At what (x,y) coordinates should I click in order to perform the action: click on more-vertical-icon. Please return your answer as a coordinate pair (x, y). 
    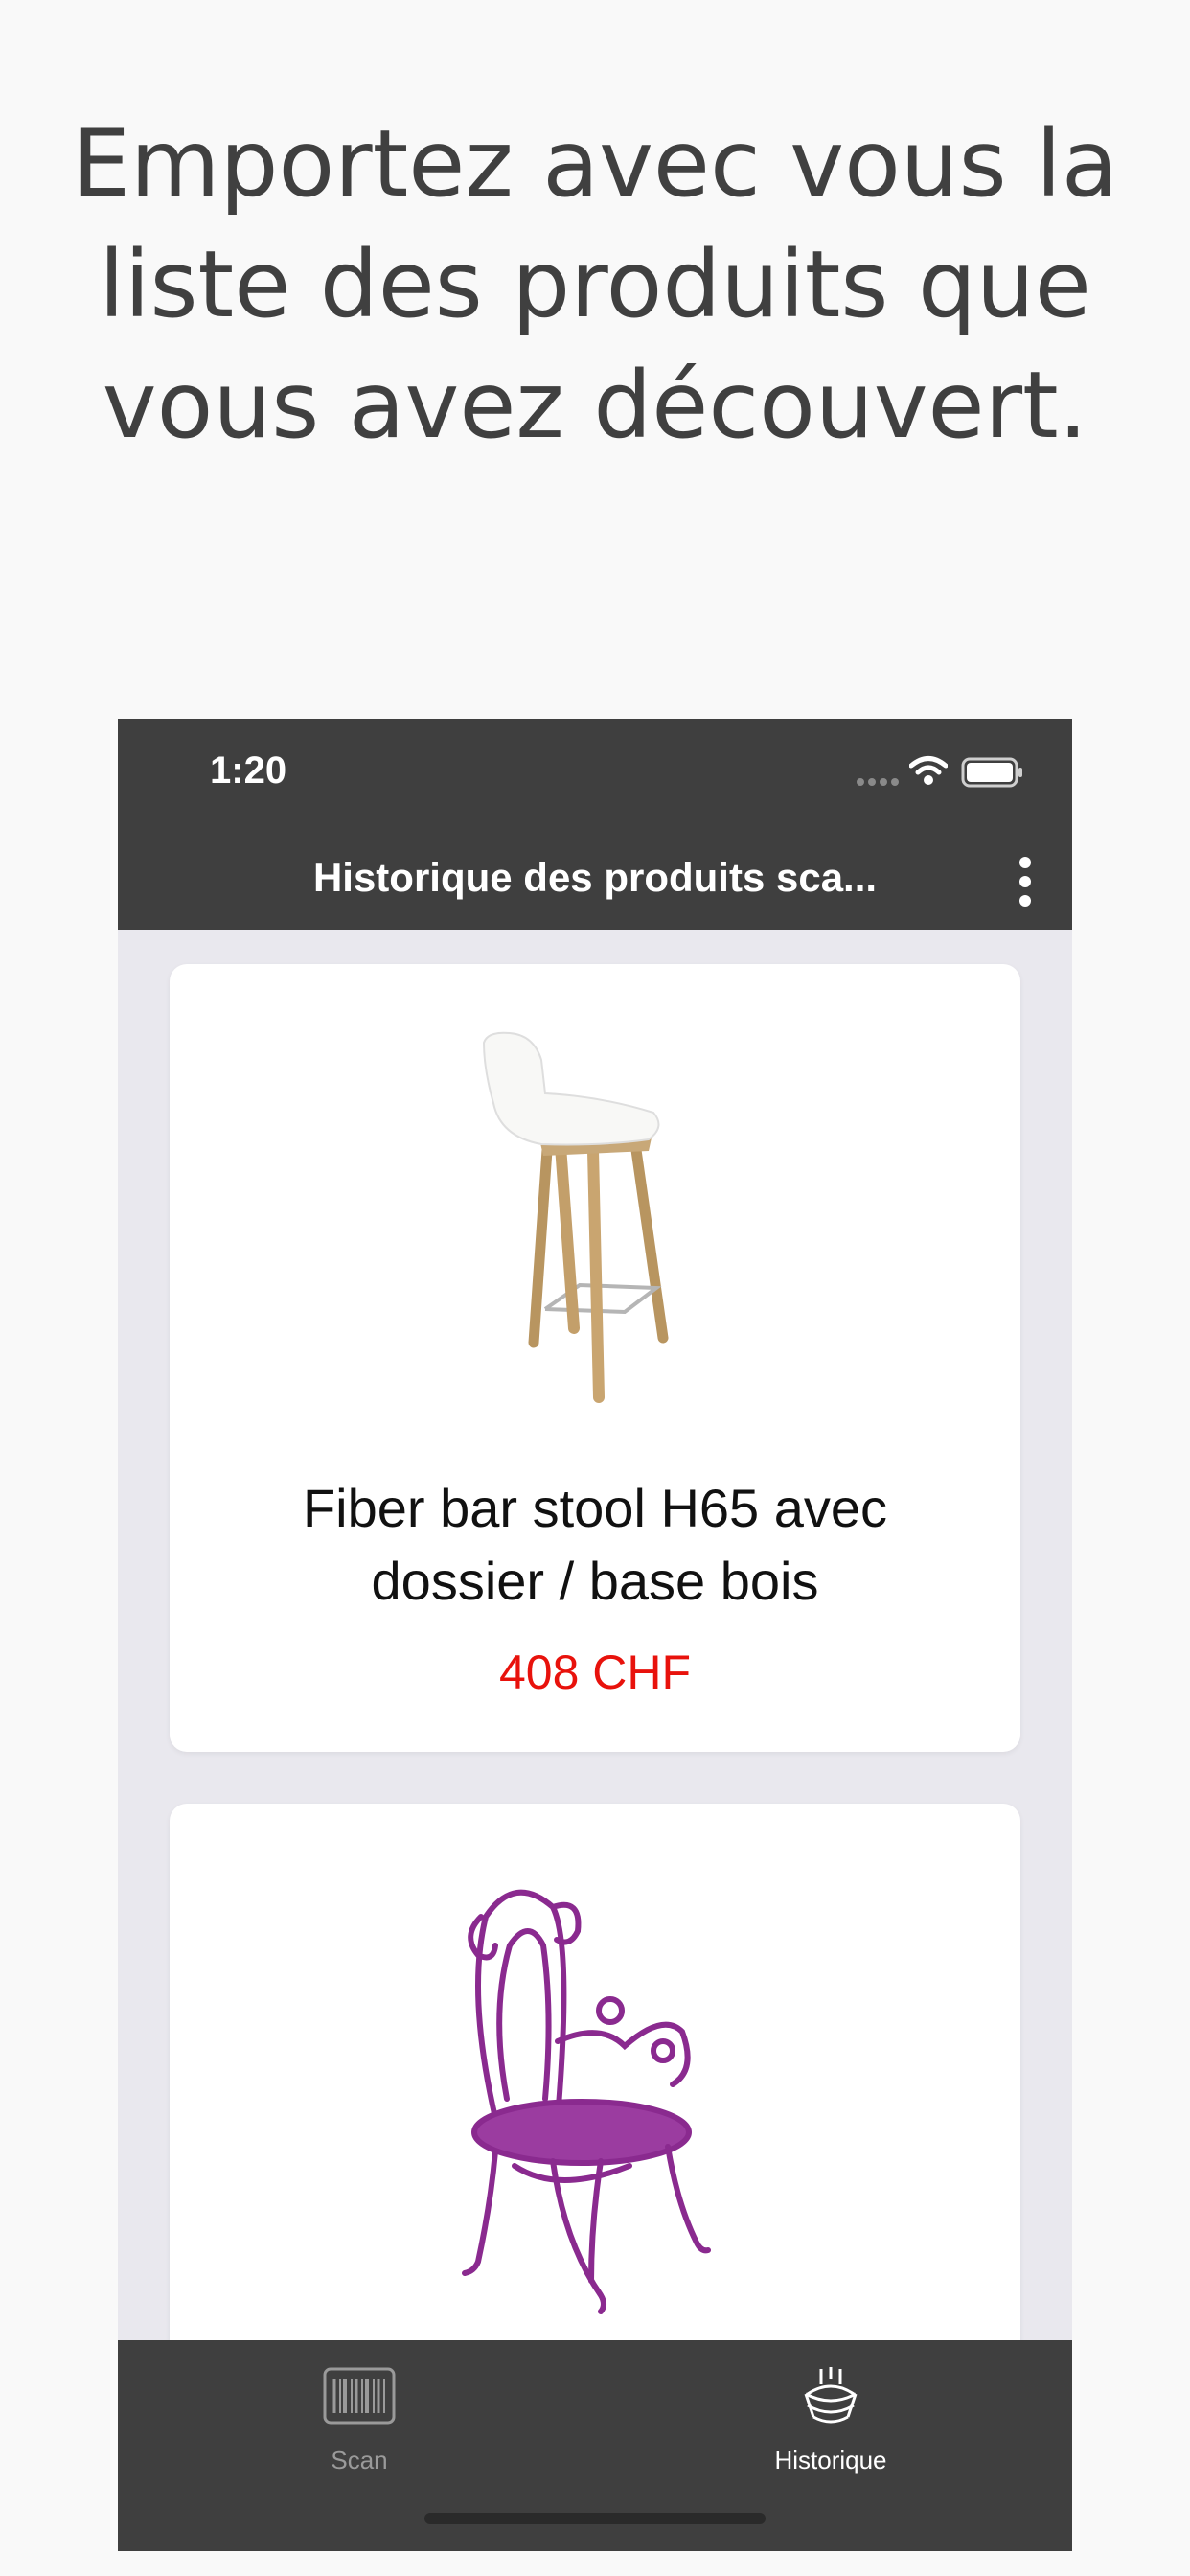
    Looking at the image, I should click on (1026, 881).